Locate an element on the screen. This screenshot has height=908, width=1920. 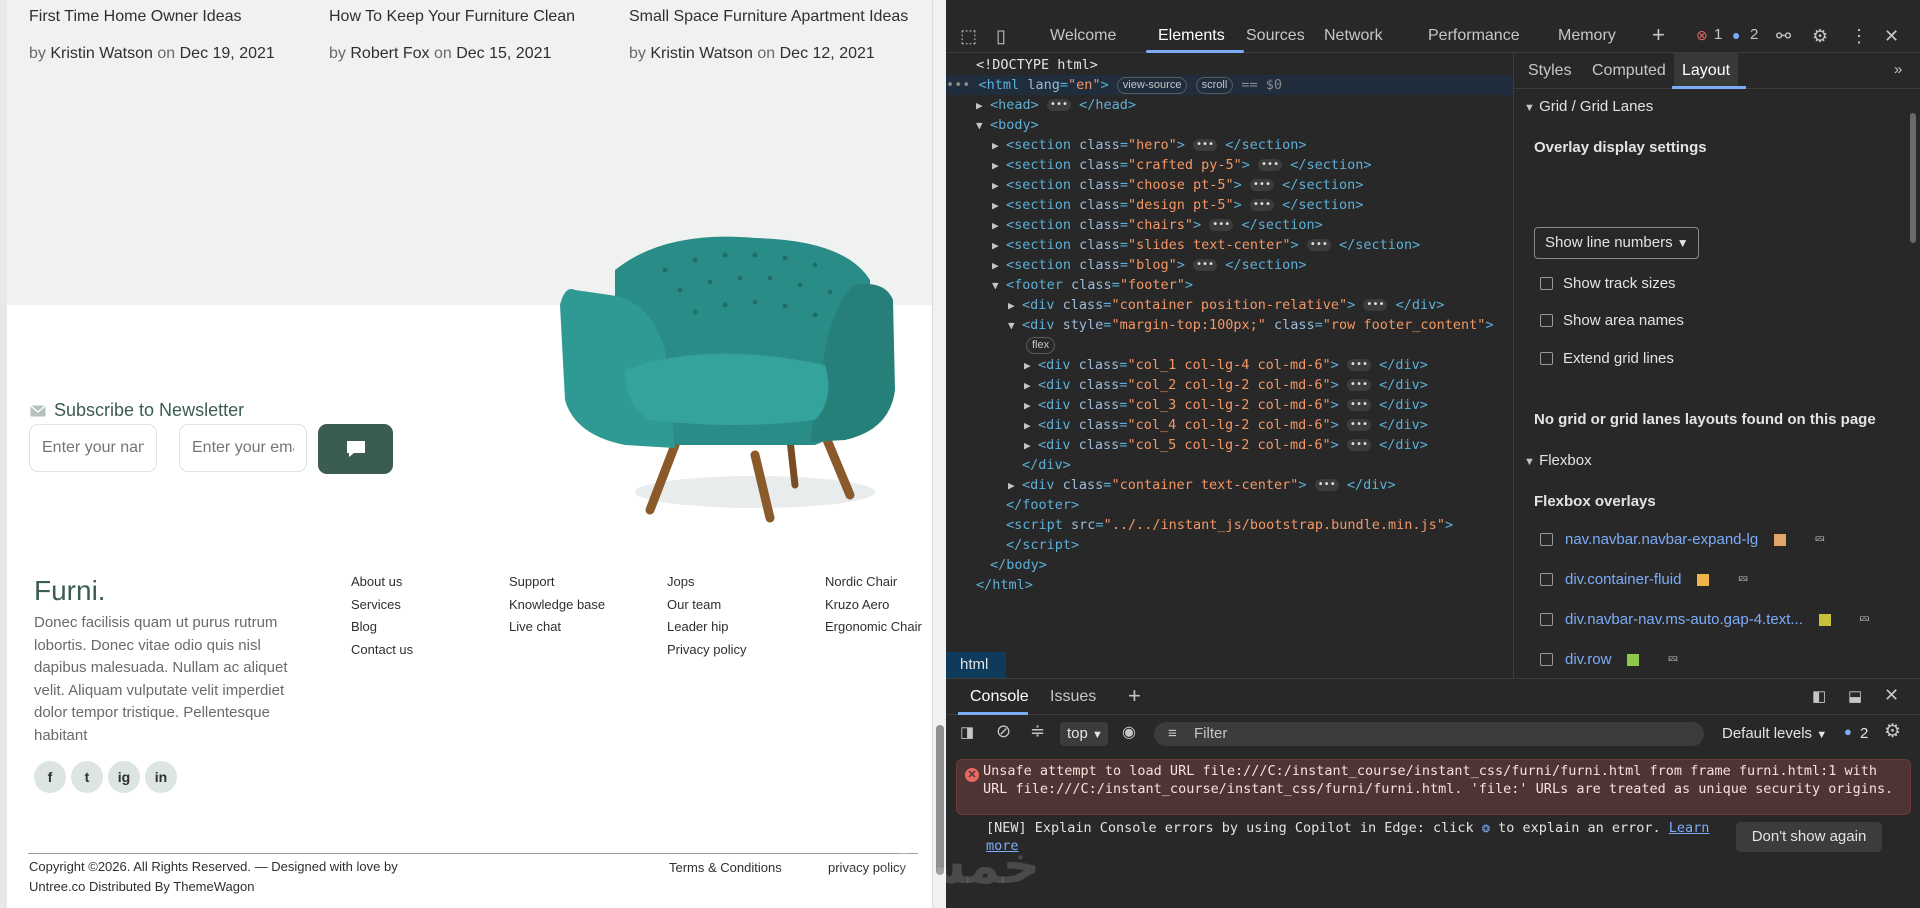
tab-elements: Elements is located at coordinates (1191, 35).